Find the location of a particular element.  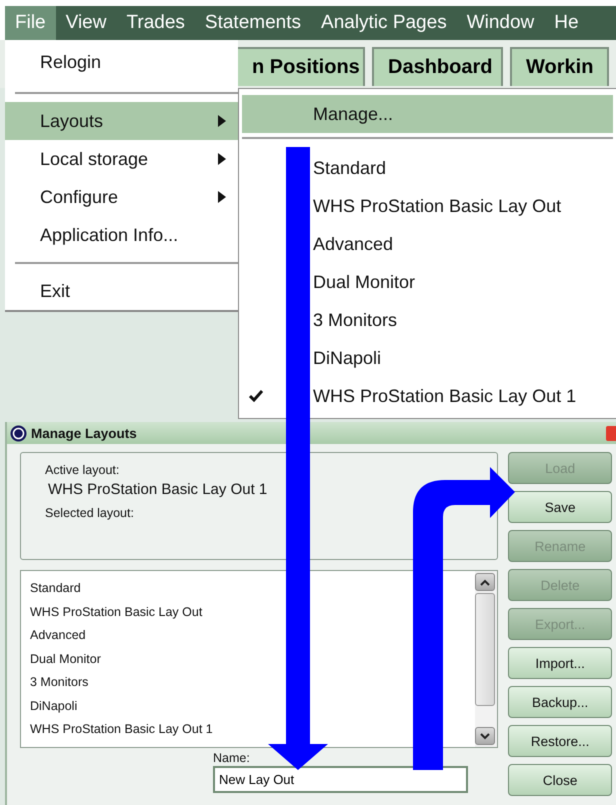

menu-item: Advanced is located at coordinates (353, 244).